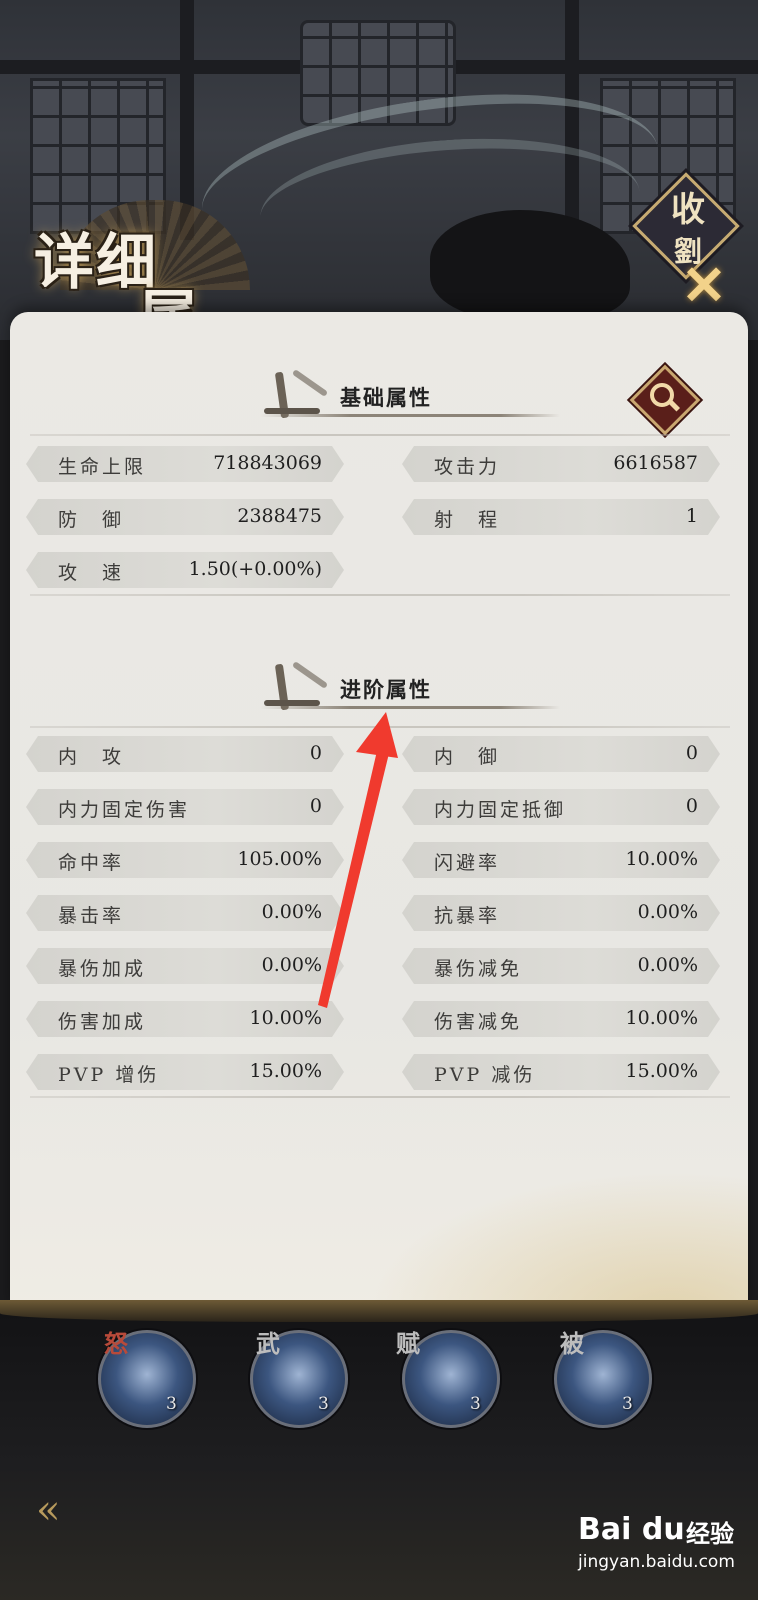 The height and width of the screenshot is (1600, 758). Describe the element at coordinates (478, 1022) in the screenshot. I see `stat-label: 伤害减免` at that location.